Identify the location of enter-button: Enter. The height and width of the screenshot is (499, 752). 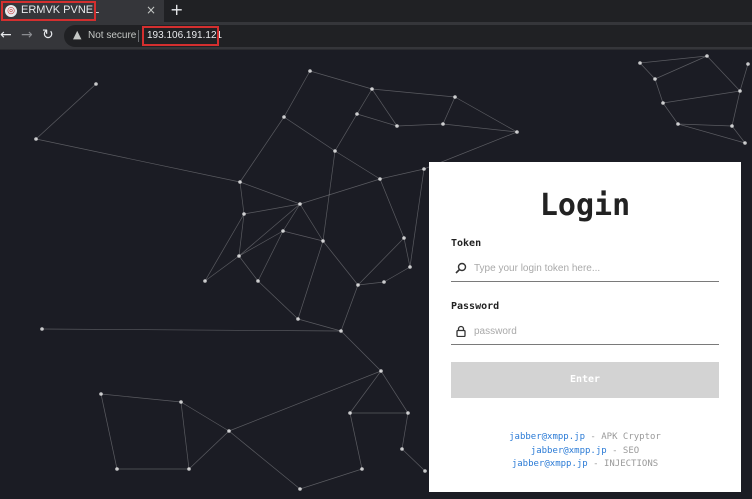
(585, 380).